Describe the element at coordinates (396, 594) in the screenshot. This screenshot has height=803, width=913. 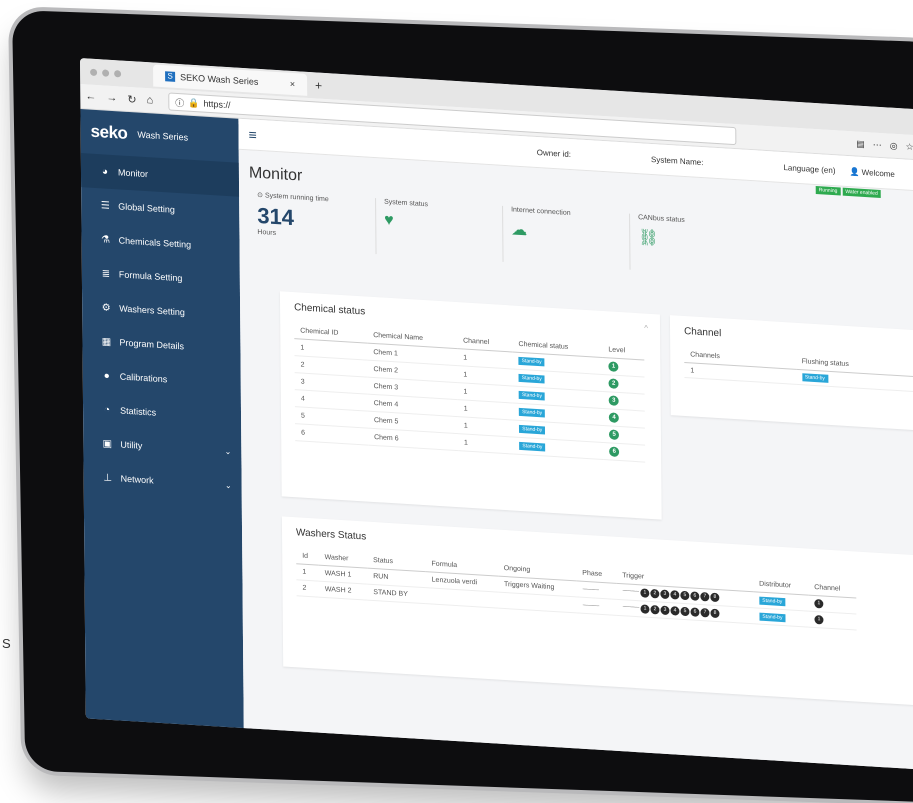
I see `cell: STAND BY` at that location.